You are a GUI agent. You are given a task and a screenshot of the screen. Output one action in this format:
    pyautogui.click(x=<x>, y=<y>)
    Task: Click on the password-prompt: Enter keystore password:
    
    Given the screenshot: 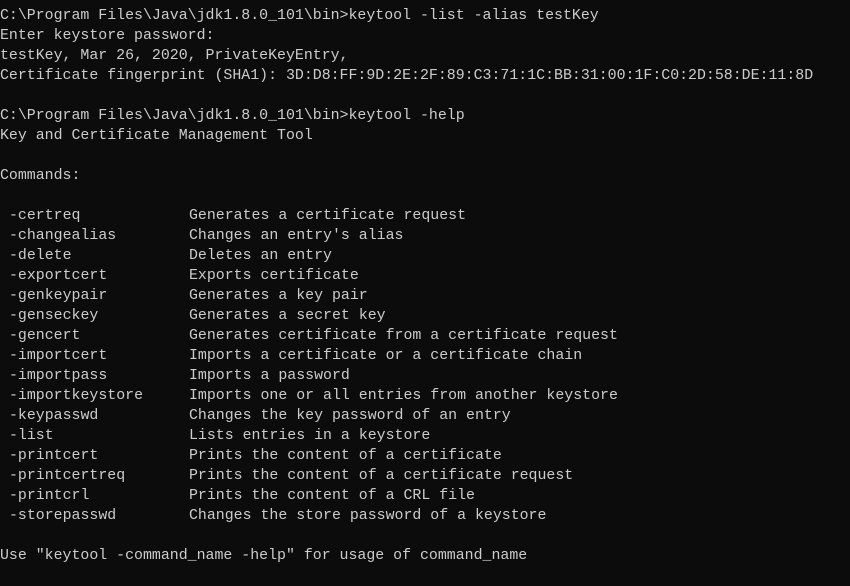 What is the action you would take?
    pyautogui.click(x=107, y=36)
    